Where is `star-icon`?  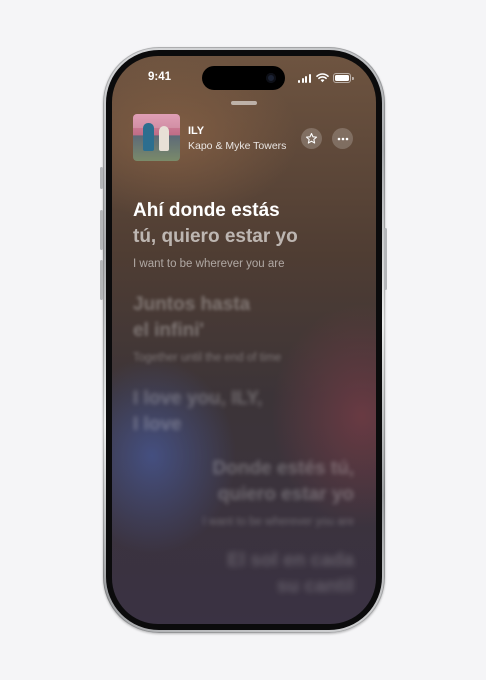 star-icon is located at coordinates (311, 138).